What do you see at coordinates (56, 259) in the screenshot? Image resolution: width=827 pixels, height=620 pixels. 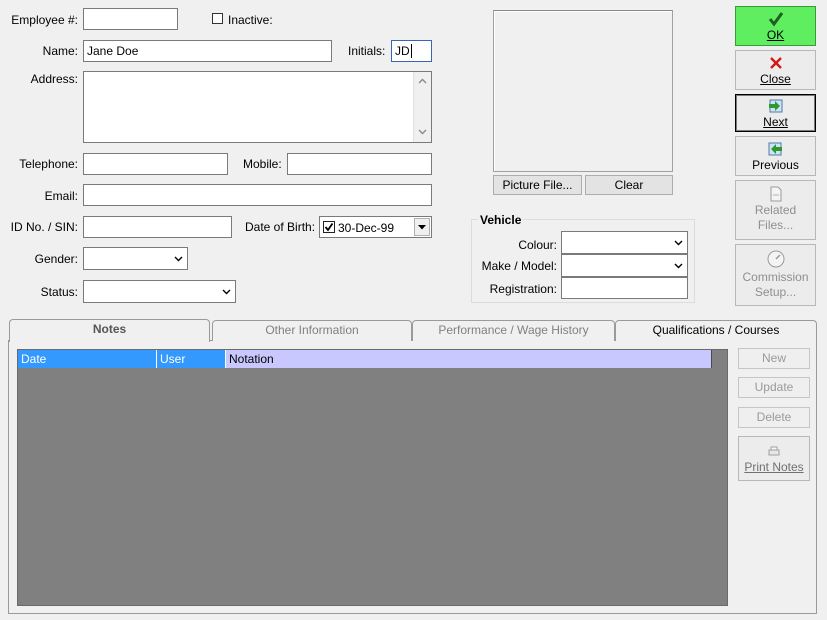 I see `gender-label: Gender:` at bounding box center [56, 259].